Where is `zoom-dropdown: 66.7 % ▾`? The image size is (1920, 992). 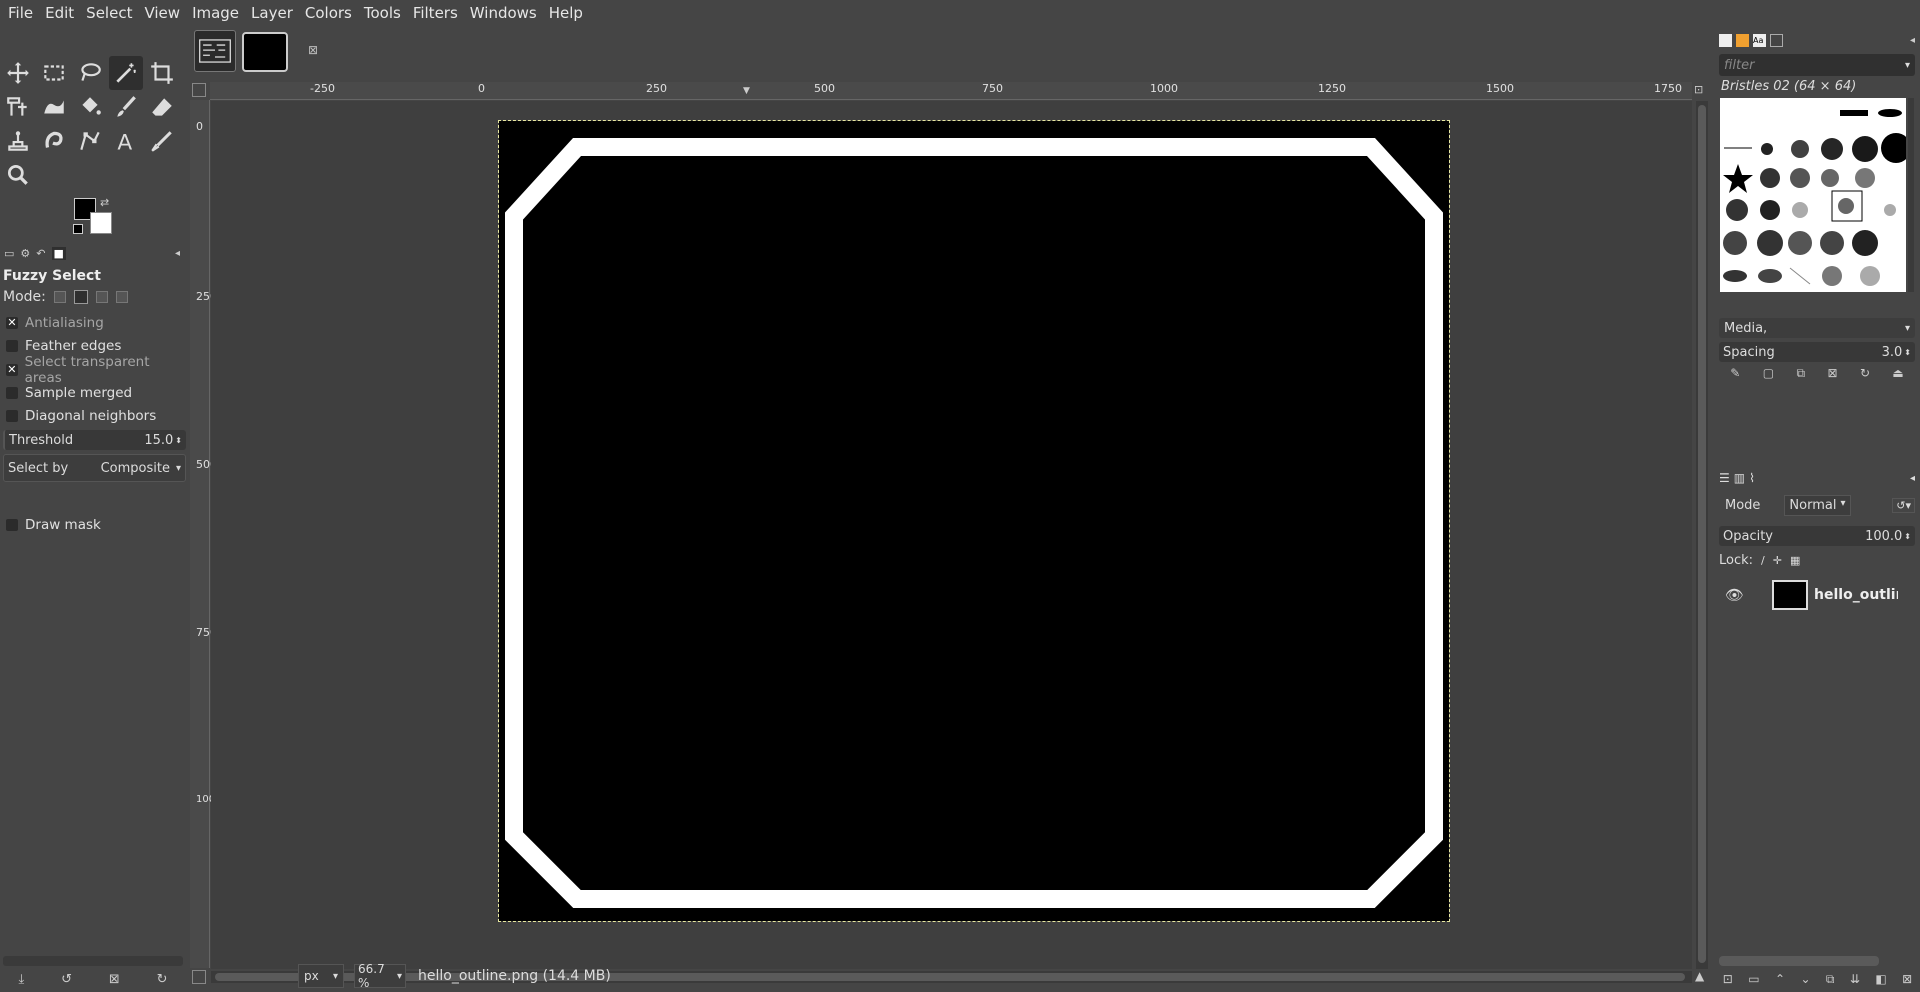 zoom-dropdown: 66.7 % ▾ is located at coordinates (380, 976).